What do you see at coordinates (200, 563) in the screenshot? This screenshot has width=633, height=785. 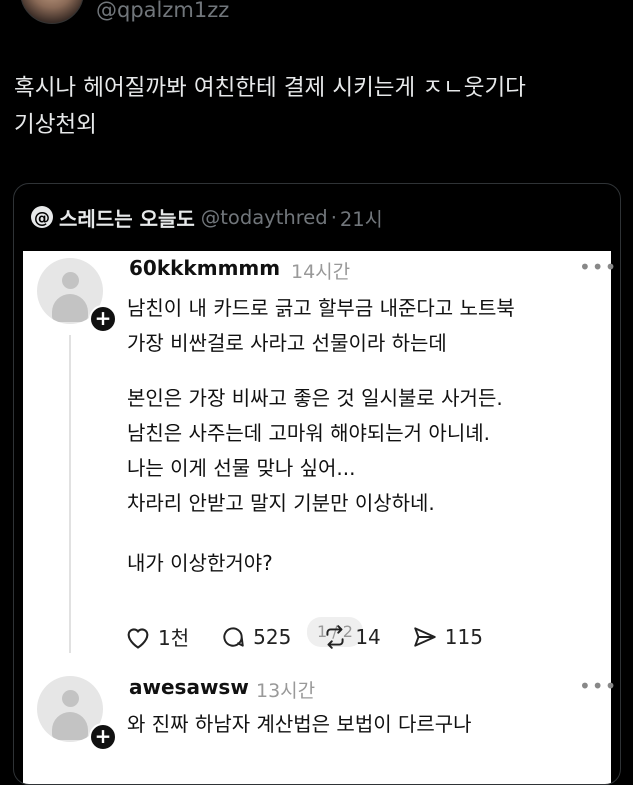 I see `comment-paragraph: 내가 이상한거야?` at bounding box center [200, 563].